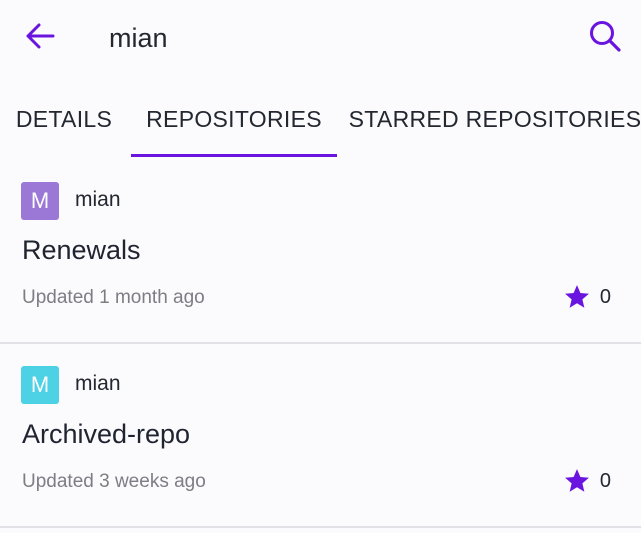  I want to click on search-icon, so click(605, 38).